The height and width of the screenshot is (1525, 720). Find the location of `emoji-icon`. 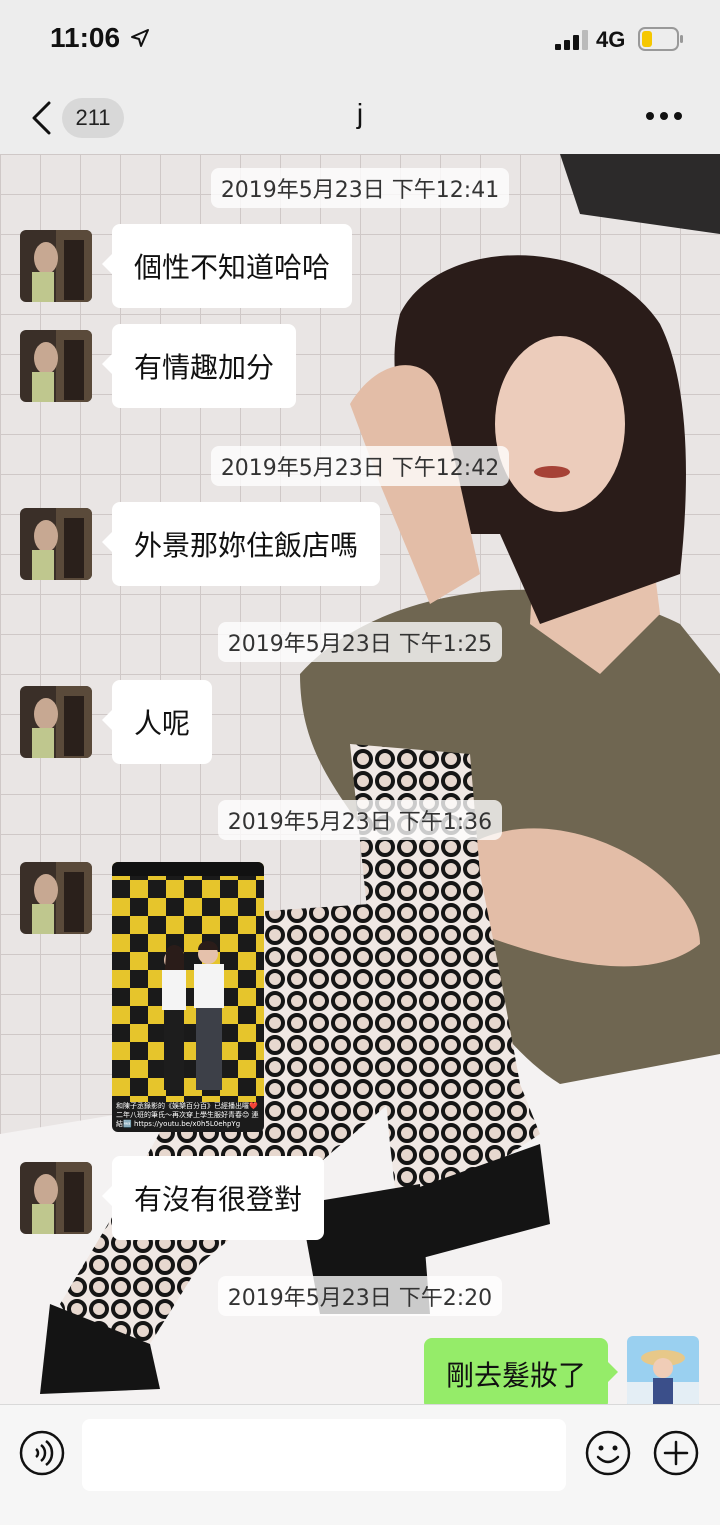

emoji-icon is located at coordinates (608, 1453).